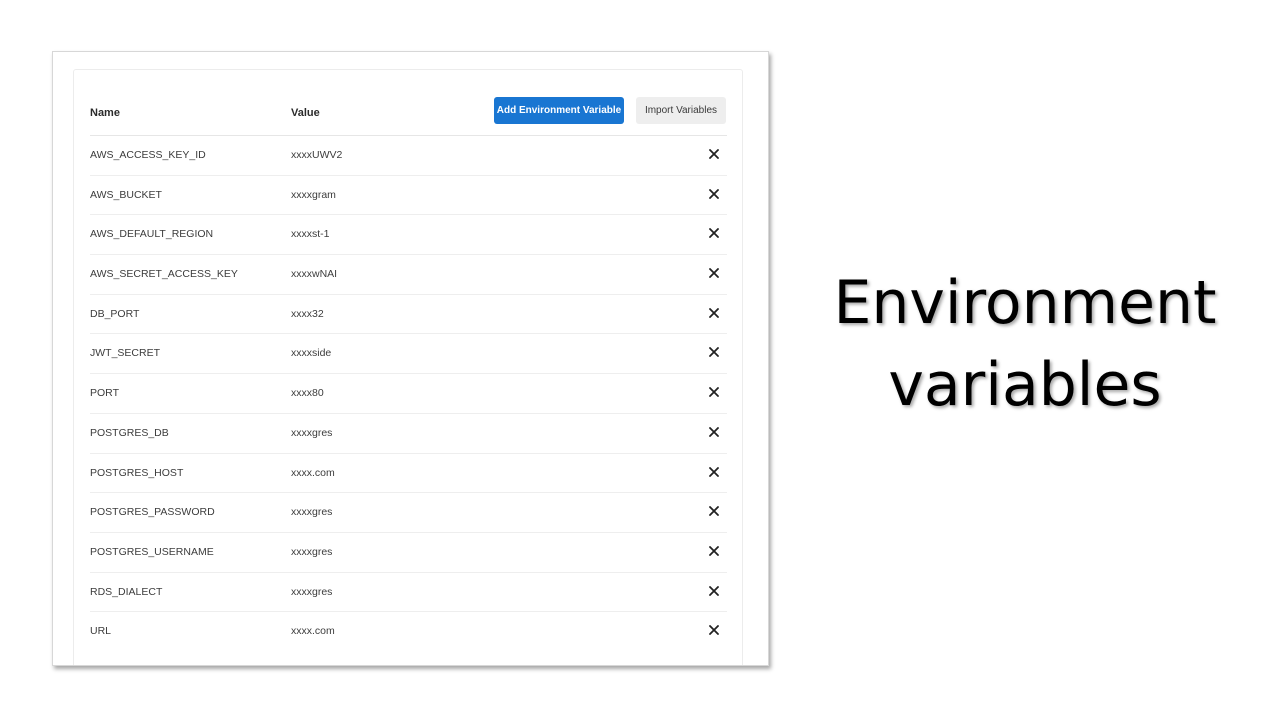  What do you see at coordinates (152, 512) in the screenshot?
I see `variable-name: POSTGRES_PASSWORD` at bounding box center [152, 512].